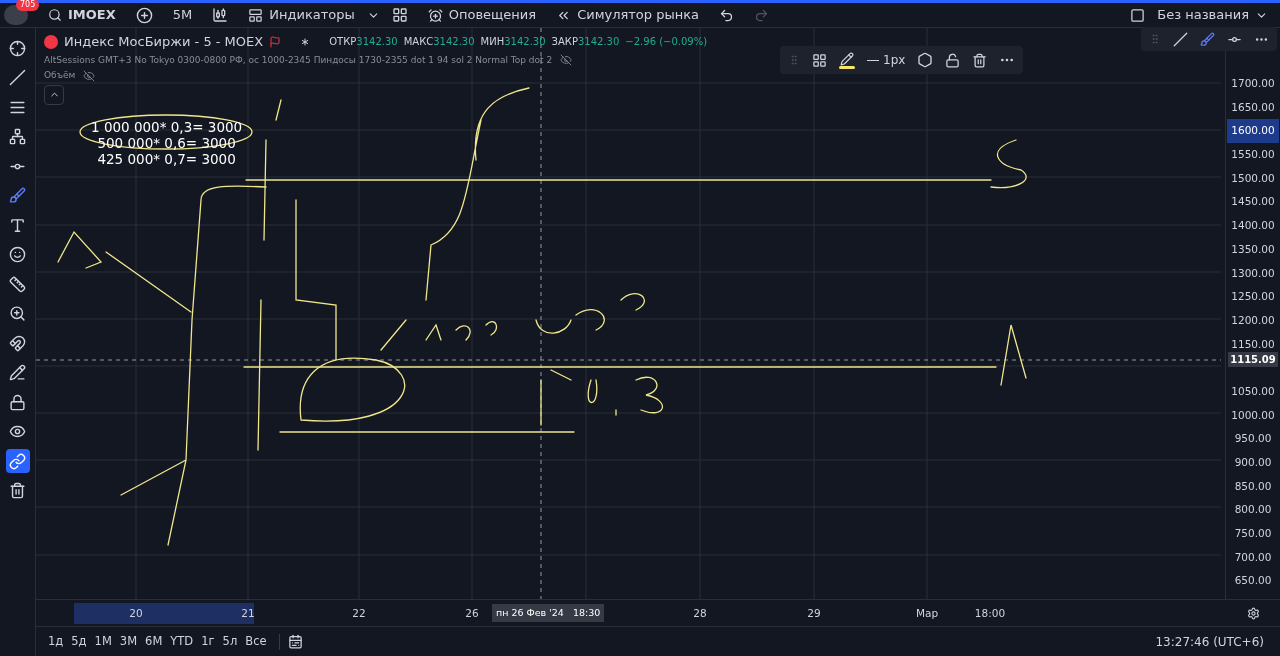 This screenshot has height=656, width=1280. I want to click on price-label: 800.00, so click(1253, 510).